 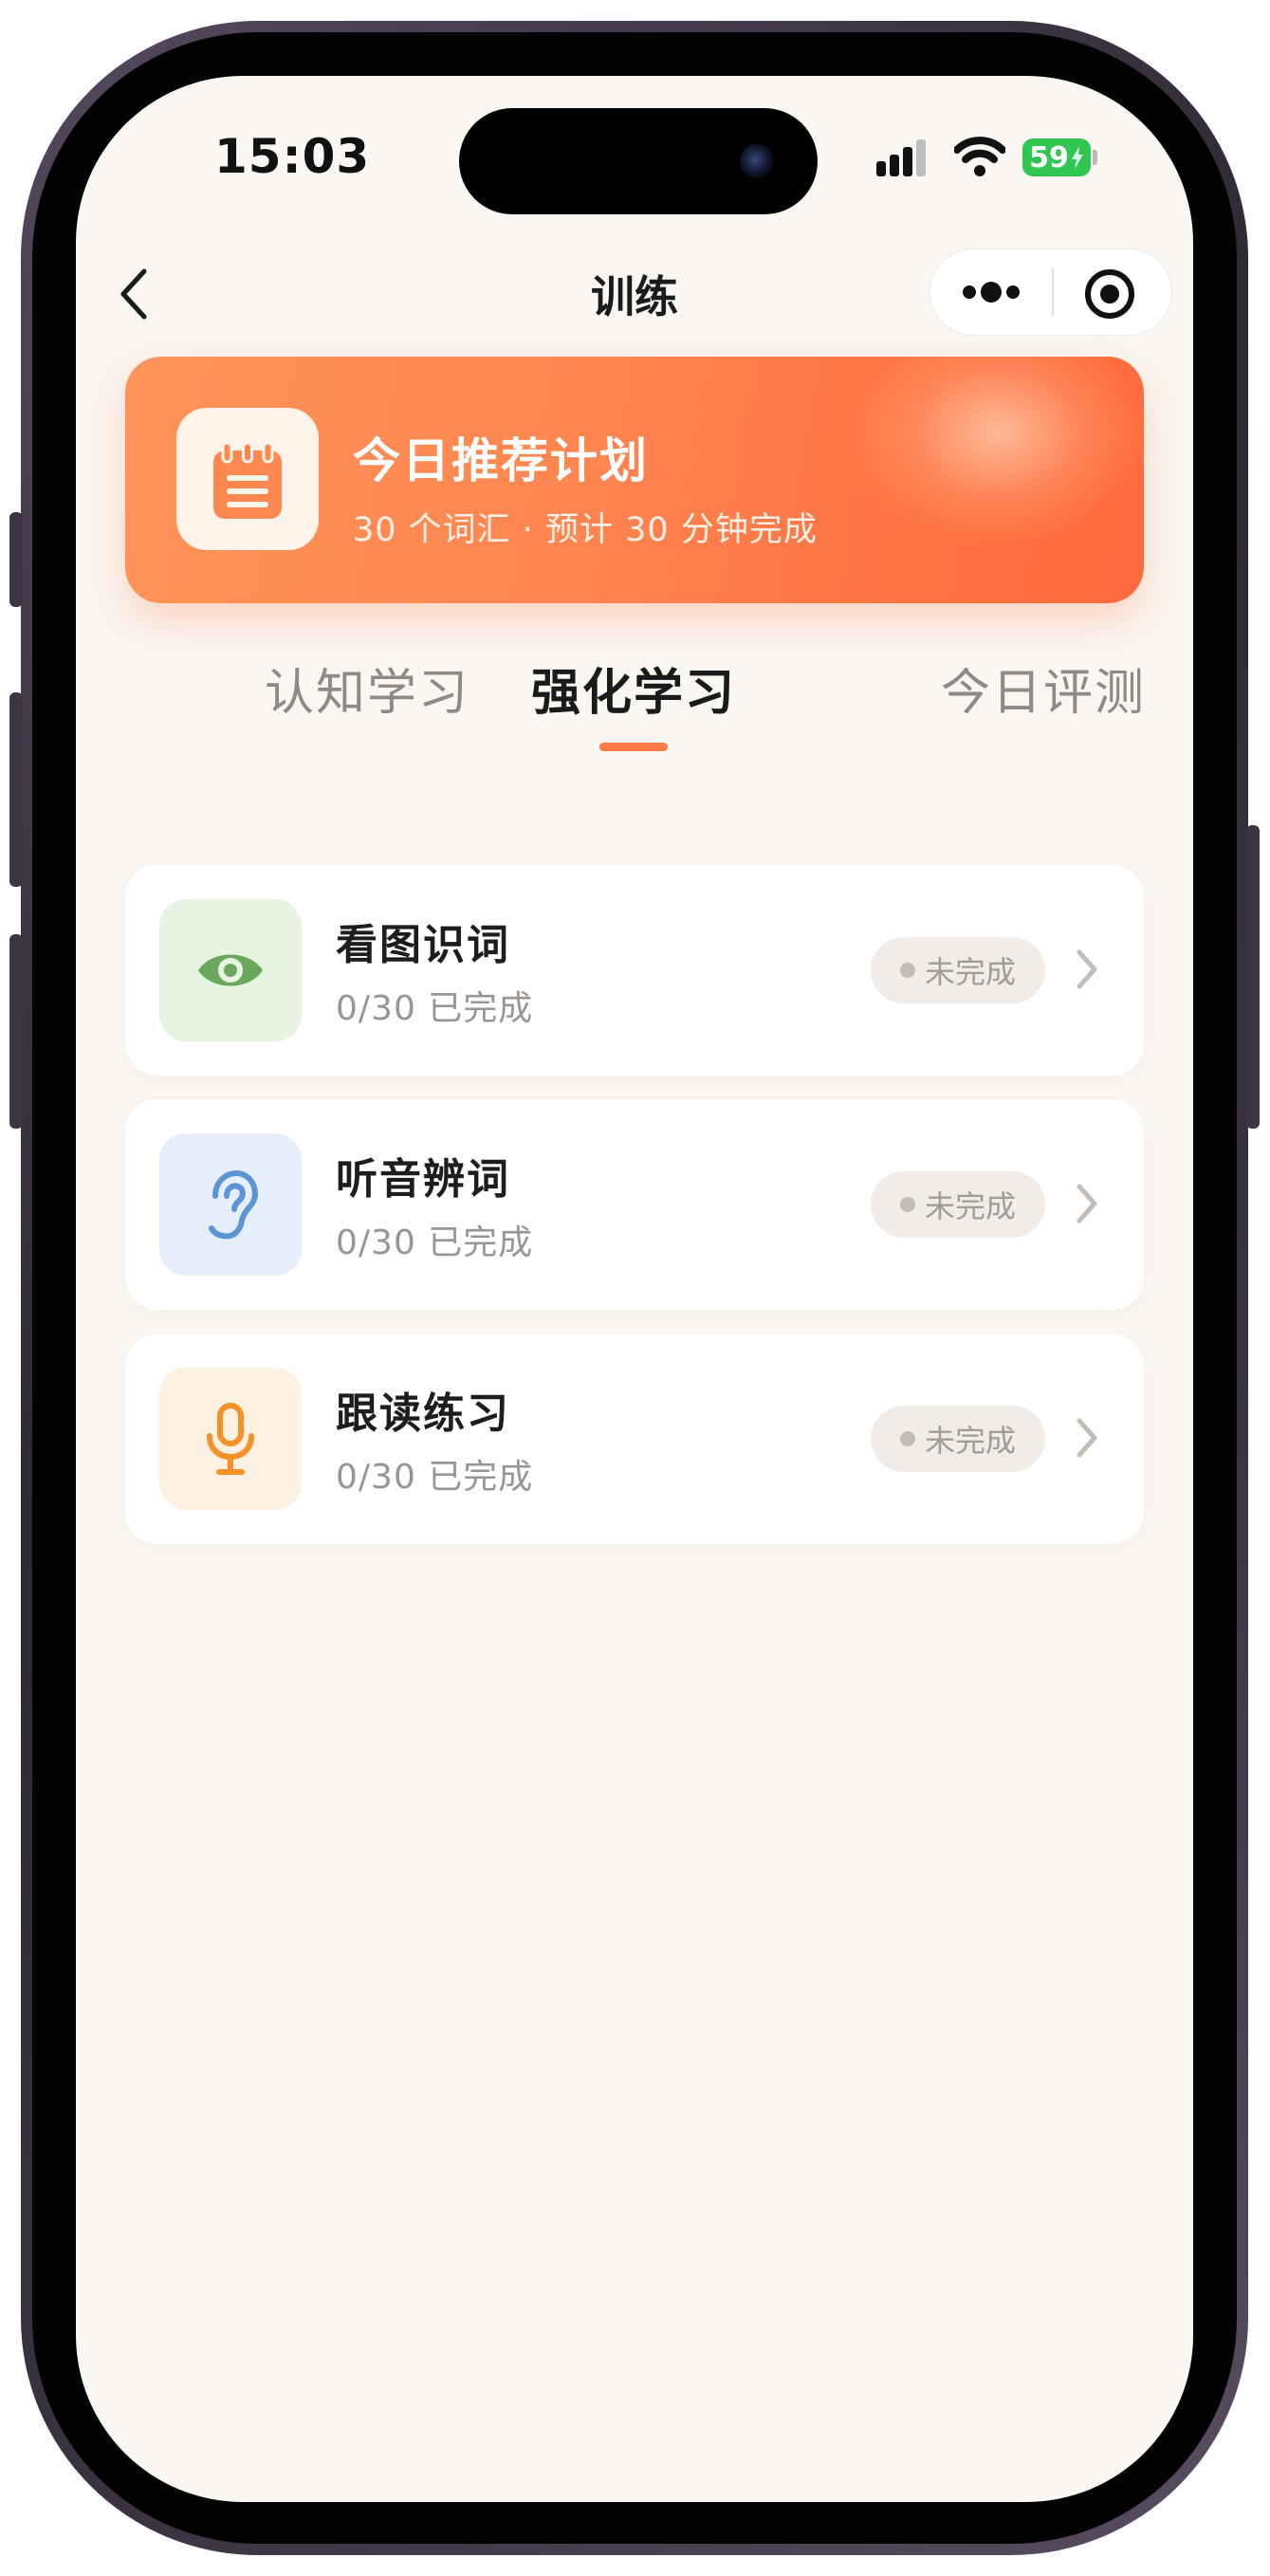 I want to click on charging-bolt-icon, so click(x=1077, y=157).